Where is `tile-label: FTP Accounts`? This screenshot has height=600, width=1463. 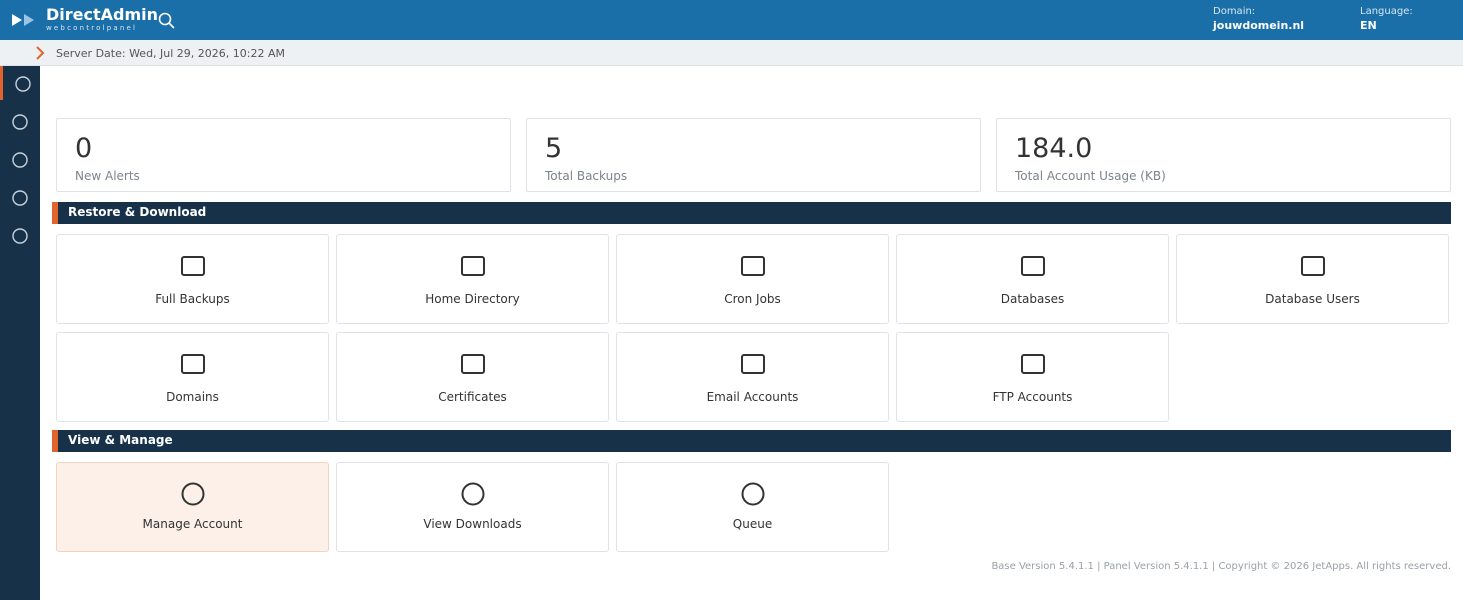
tile-label: FTP Accounts is located at coordinates (1032, 397).